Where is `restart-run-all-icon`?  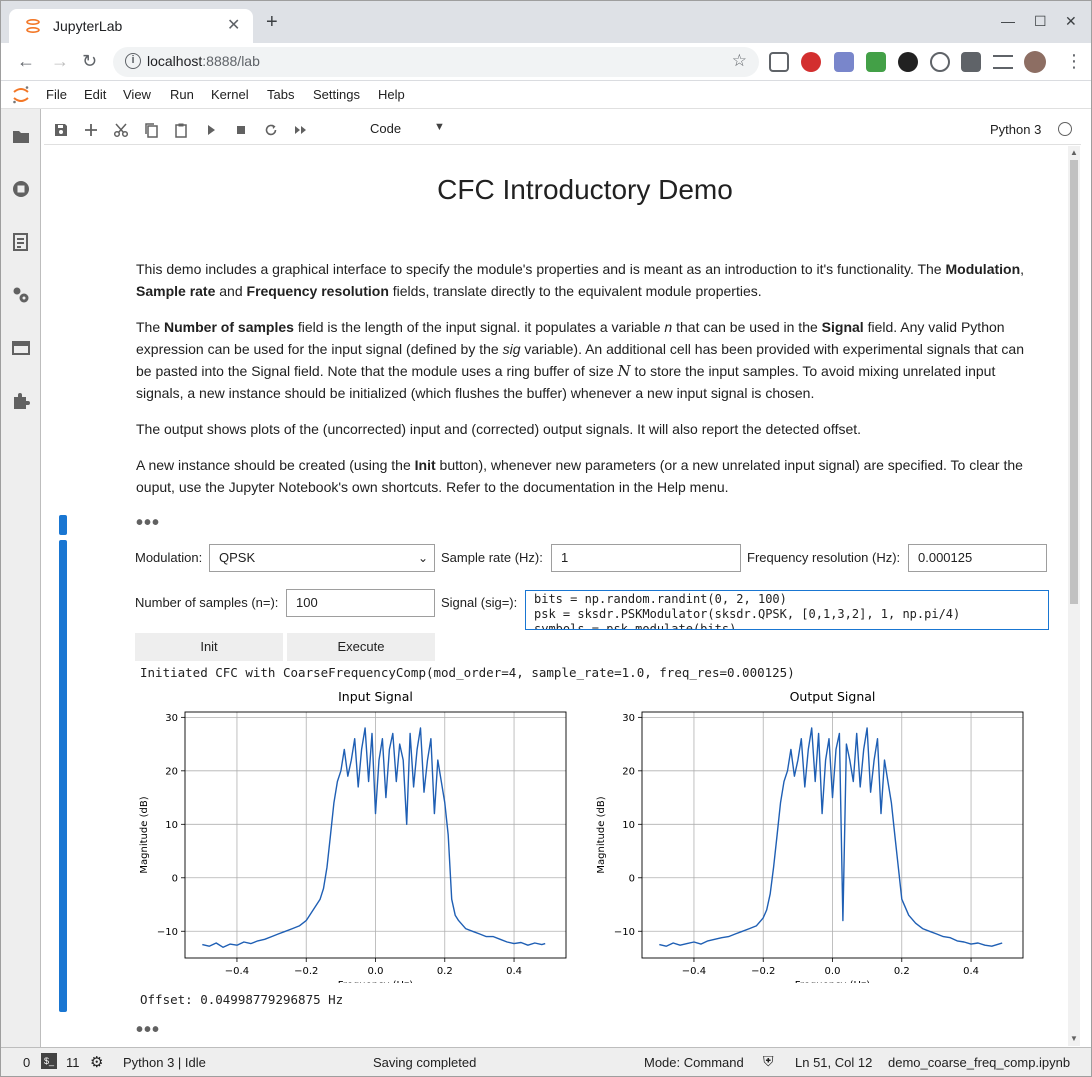 restart-run-all-icon is located at coordinates (301, 130).